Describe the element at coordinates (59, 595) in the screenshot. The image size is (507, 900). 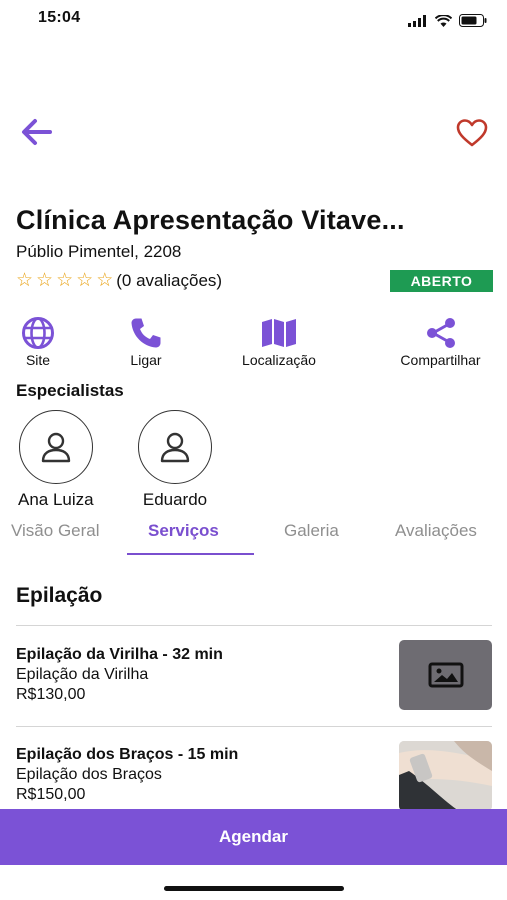
I see `service-category-title: Epilação` at that location.